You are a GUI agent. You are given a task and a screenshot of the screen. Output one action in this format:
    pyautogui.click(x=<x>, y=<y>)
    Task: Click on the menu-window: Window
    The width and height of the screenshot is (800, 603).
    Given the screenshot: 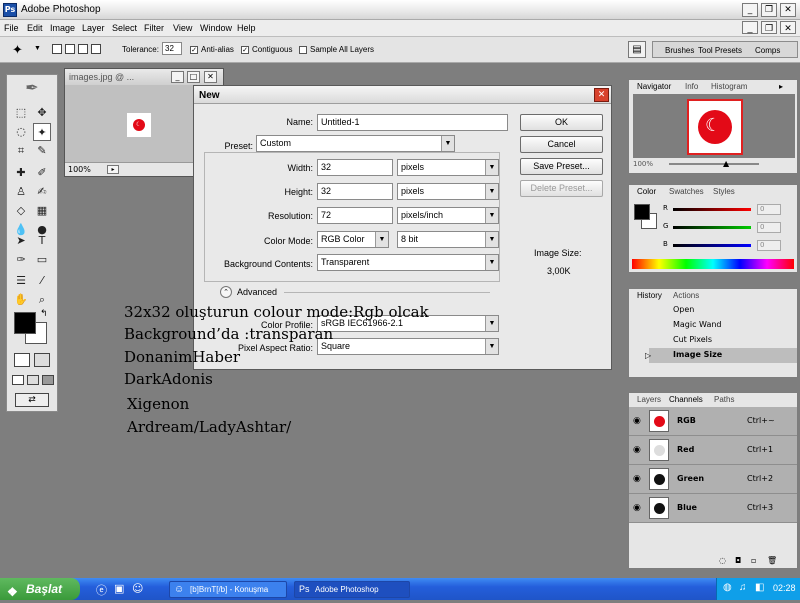 What is the action you would take?
    pyautogui.click(x=216, y=28)
    